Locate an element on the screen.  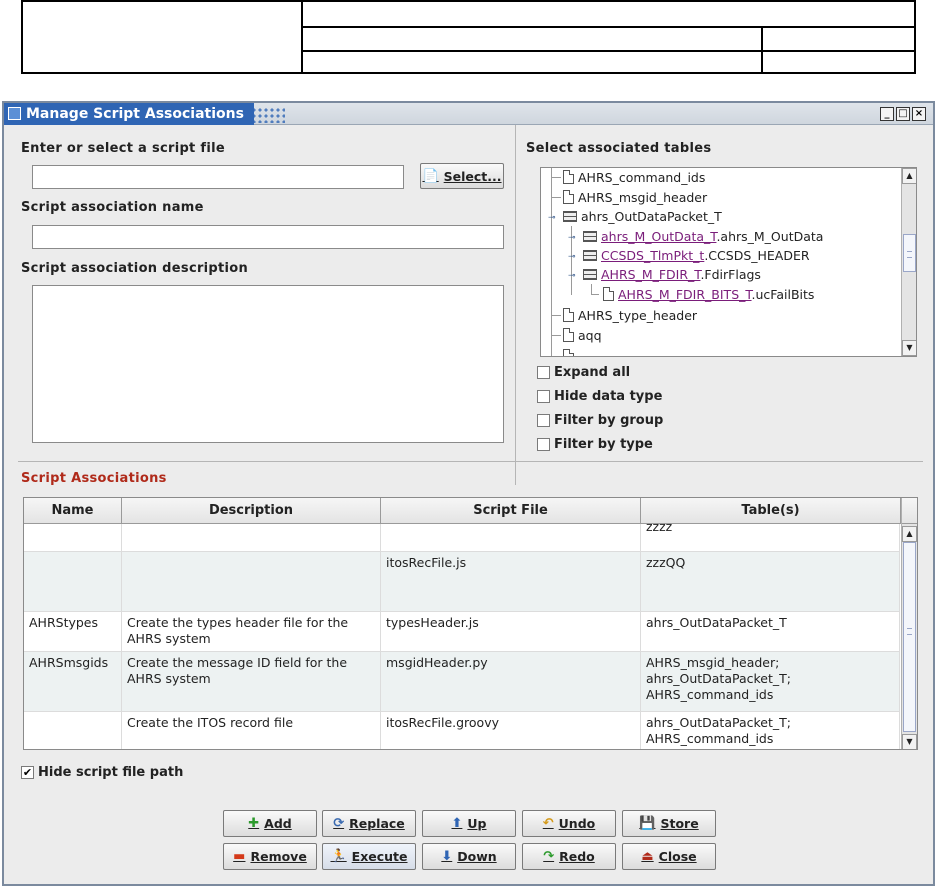
tree-node: ahrs_M_OutData_T.ahrs_M_OutData is located at coordinates (703, 237).